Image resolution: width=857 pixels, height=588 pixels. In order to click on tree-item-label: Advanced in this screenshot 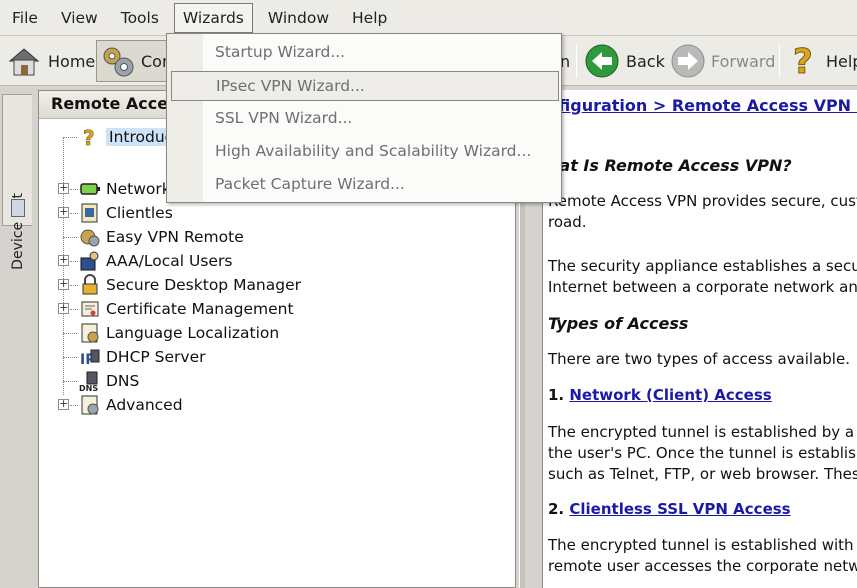, I will do `click(144, 405)`.